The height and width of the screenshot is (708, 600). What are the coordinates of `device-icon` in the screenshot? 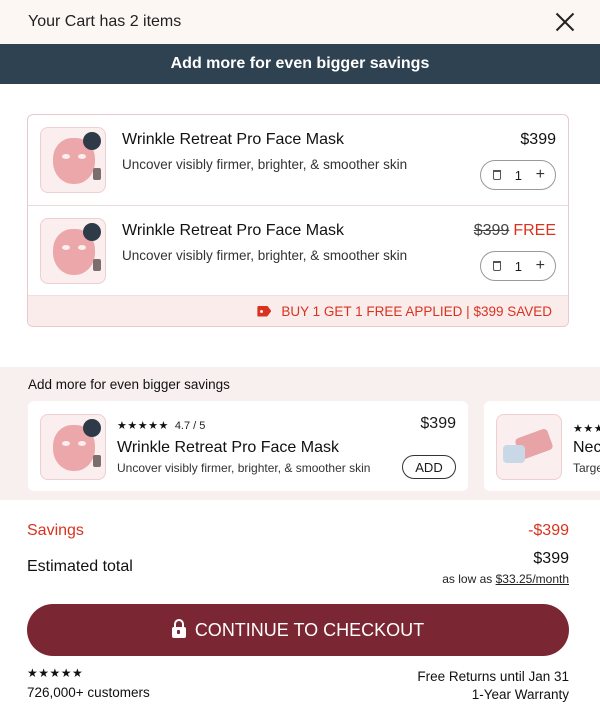 It's located at (514, 454).